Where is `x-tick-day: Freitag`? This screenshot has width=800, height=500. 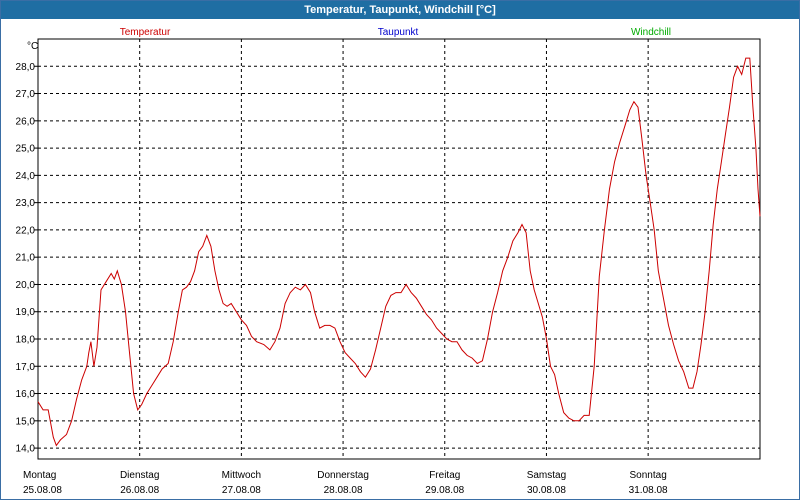 x-tick-day: Freitag is located at coordinates (444, 475).